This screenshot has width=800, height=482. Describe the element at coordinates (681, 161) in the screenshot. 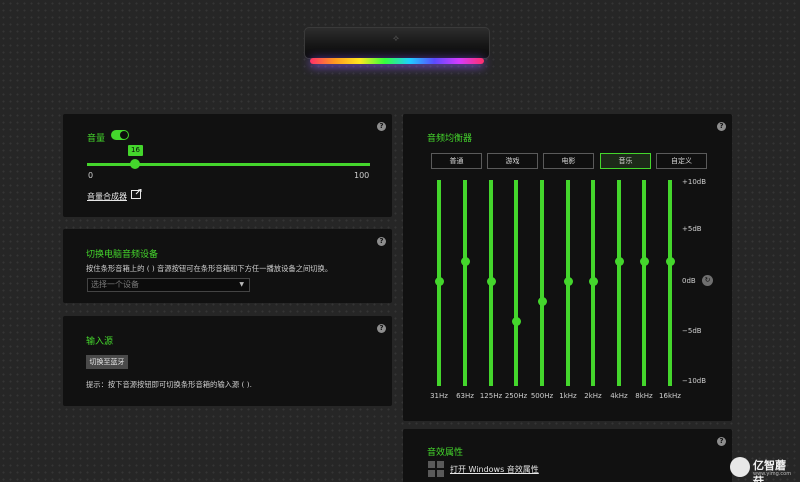

I see `eq-preset-tab: 自定义` at that location.